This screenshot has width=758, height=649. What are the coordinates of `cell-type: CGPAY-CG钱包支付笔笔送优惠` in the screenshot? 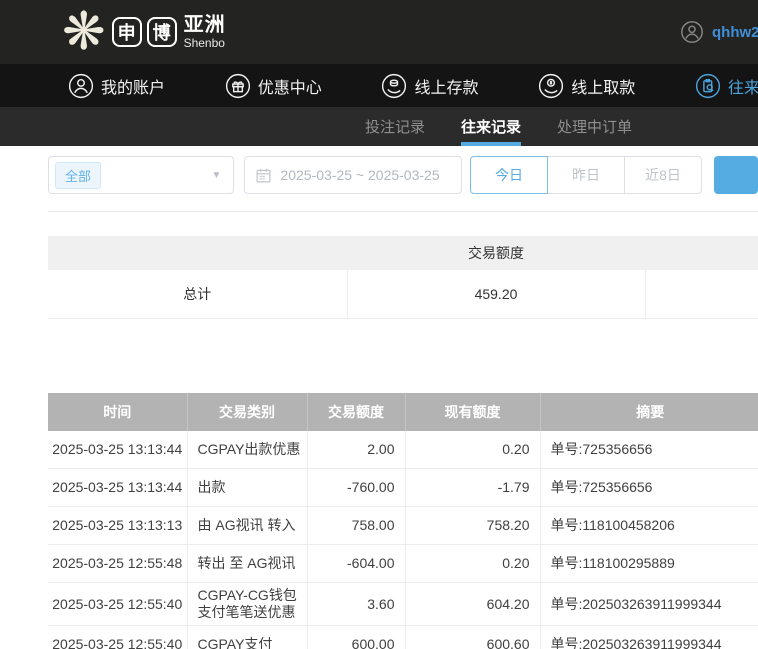 It's located at (246, 604).